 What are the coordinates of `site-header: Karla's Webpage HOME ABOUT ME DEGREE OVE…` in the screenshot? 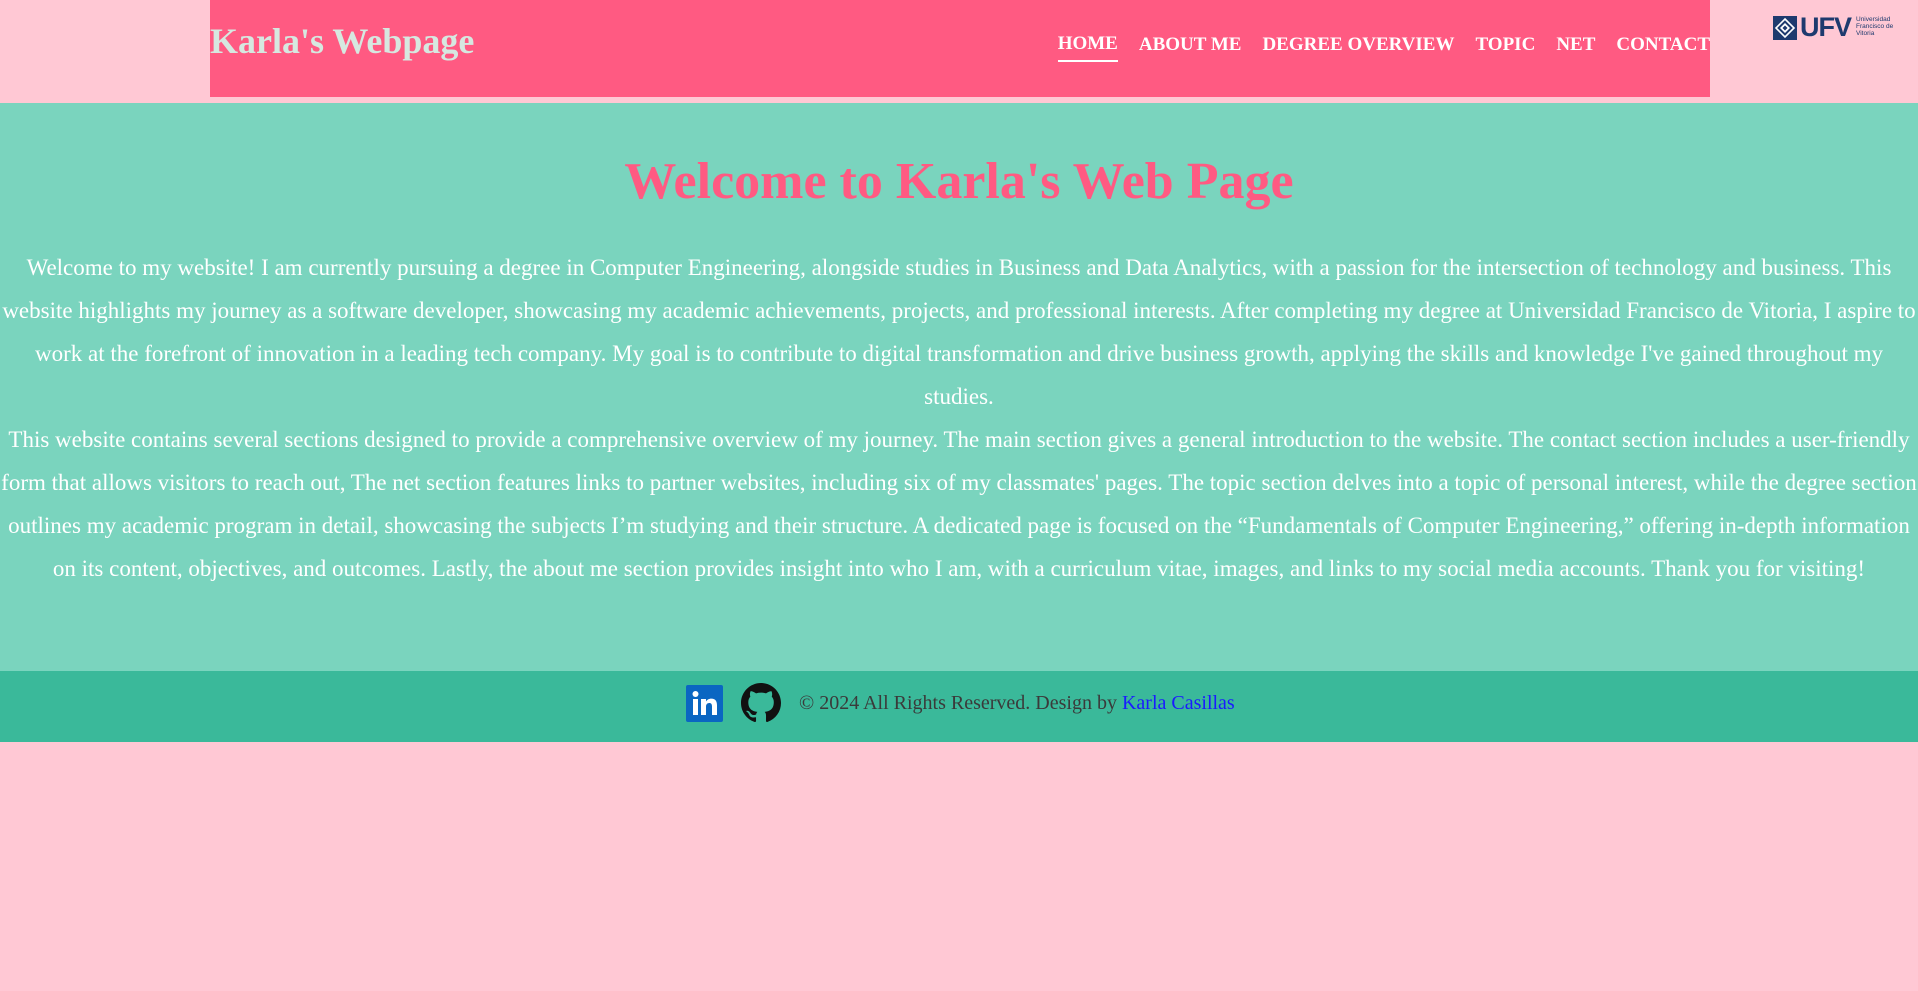 It's located at (960, 48).